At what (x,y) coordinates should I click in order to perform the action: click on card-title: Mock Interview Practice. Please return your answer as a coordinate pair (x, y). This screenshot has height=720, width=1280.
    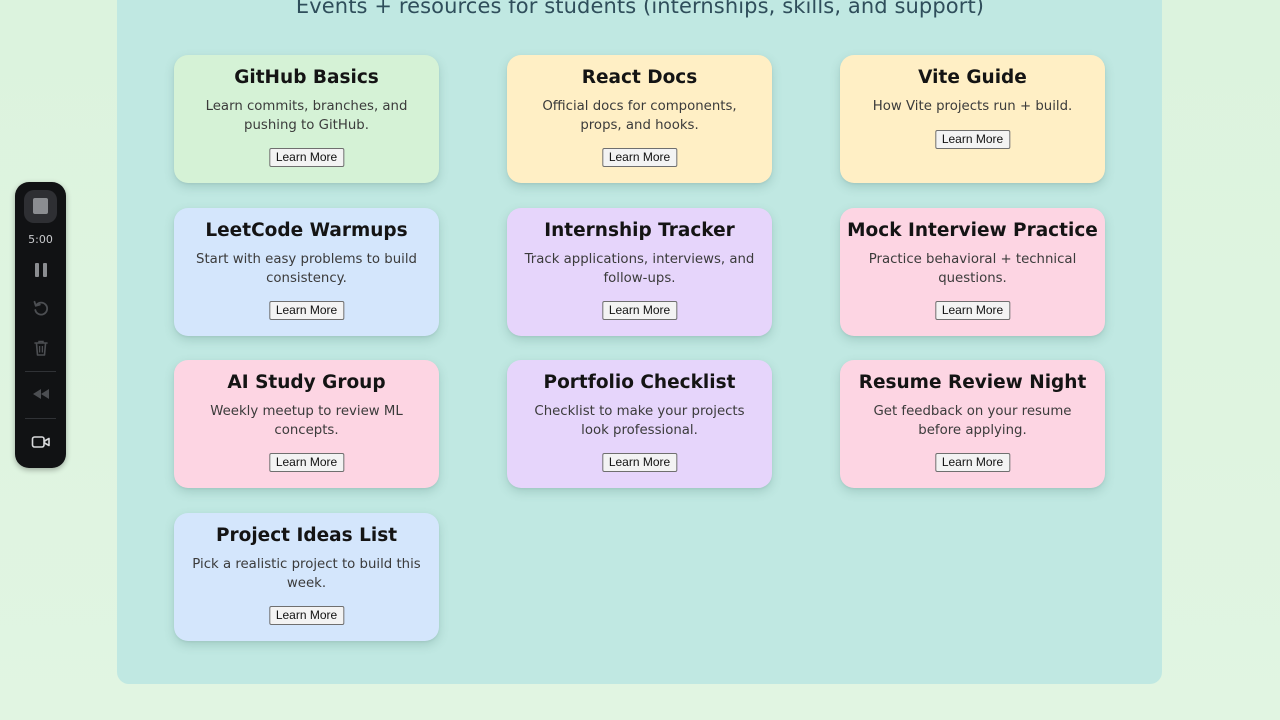
    Looking at the image, I should click on (972, 230).